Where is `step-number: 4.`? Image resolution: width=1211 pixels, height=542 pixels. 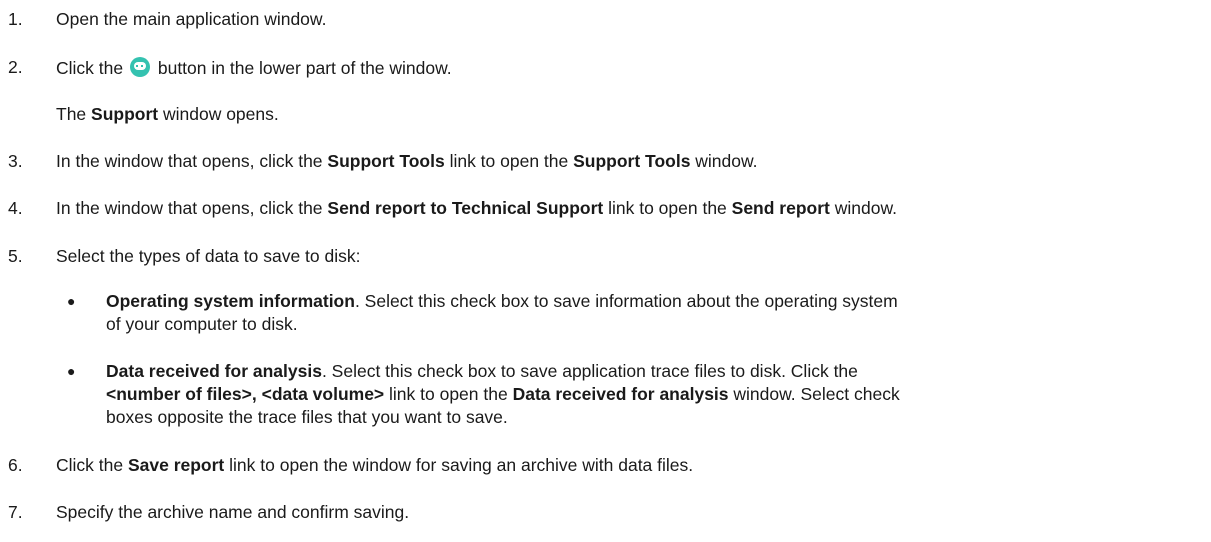
step-number: 4. is located at coordinates (15, 208).